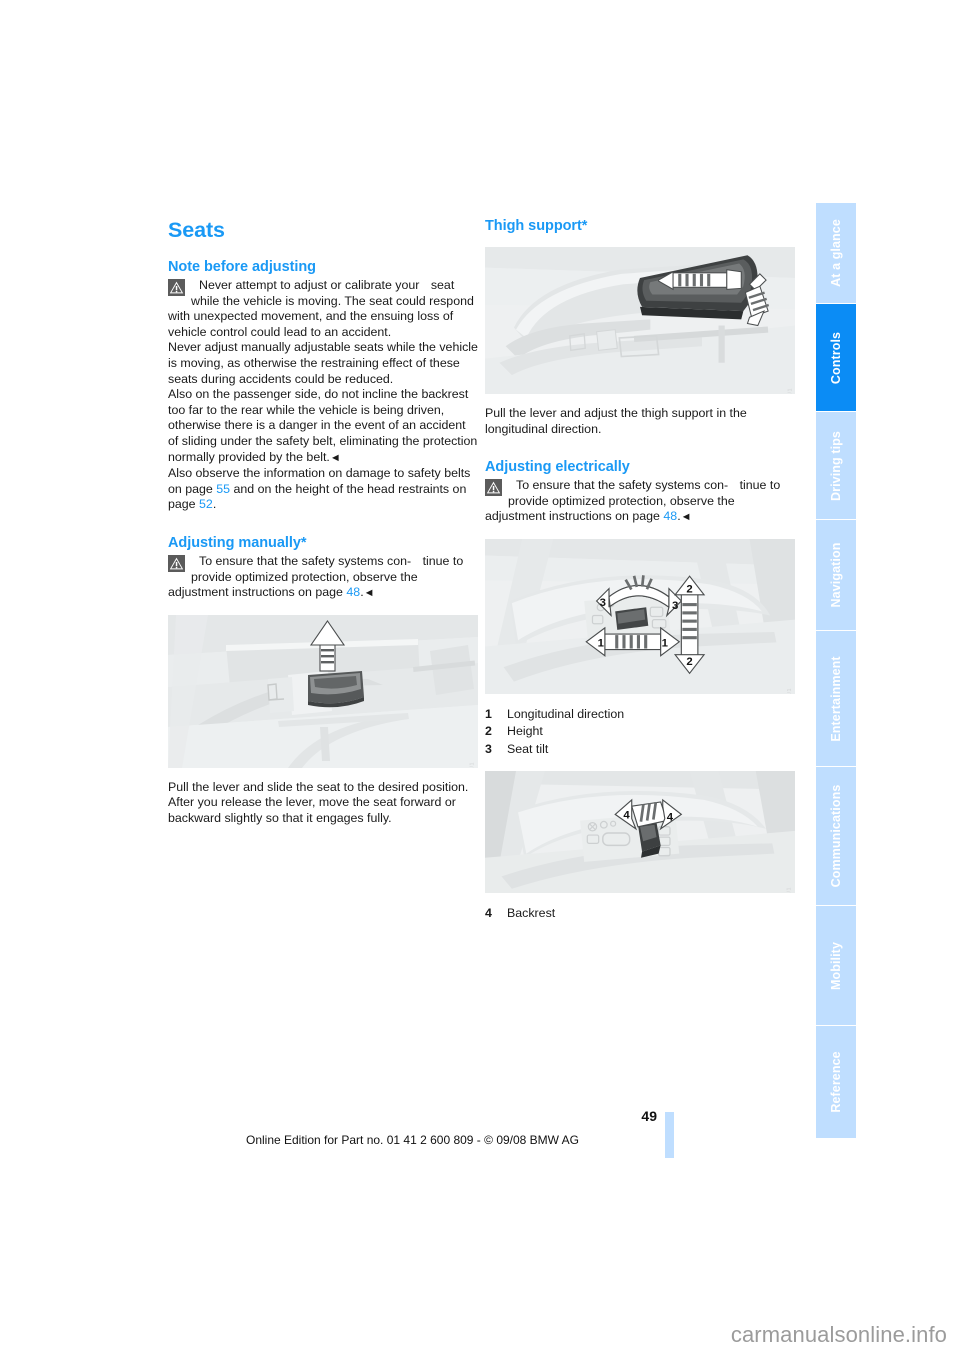 The width and height of the screenshot is (960, 1358). Describe the element at coordinates (536, 226) in the screenshot. I see `heading-thigh-support: Thigh support*` at that location.